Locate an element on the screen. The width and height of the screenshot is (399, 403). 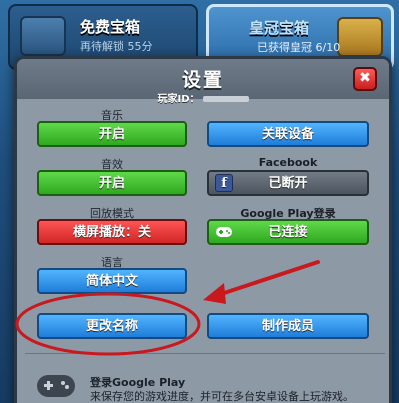
free-chest-title: 免费宝箱 is located at coordinates (110, 27).